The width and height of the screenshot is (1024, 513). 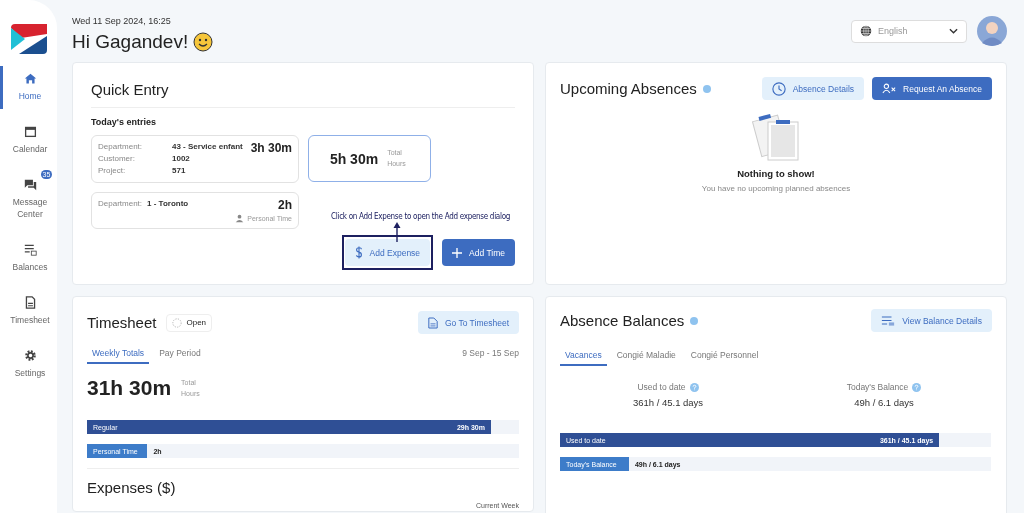 What do you see at coordinates (30, 184) in the screenshot?
I see `chat-icon` at bounding box center [30, 184].